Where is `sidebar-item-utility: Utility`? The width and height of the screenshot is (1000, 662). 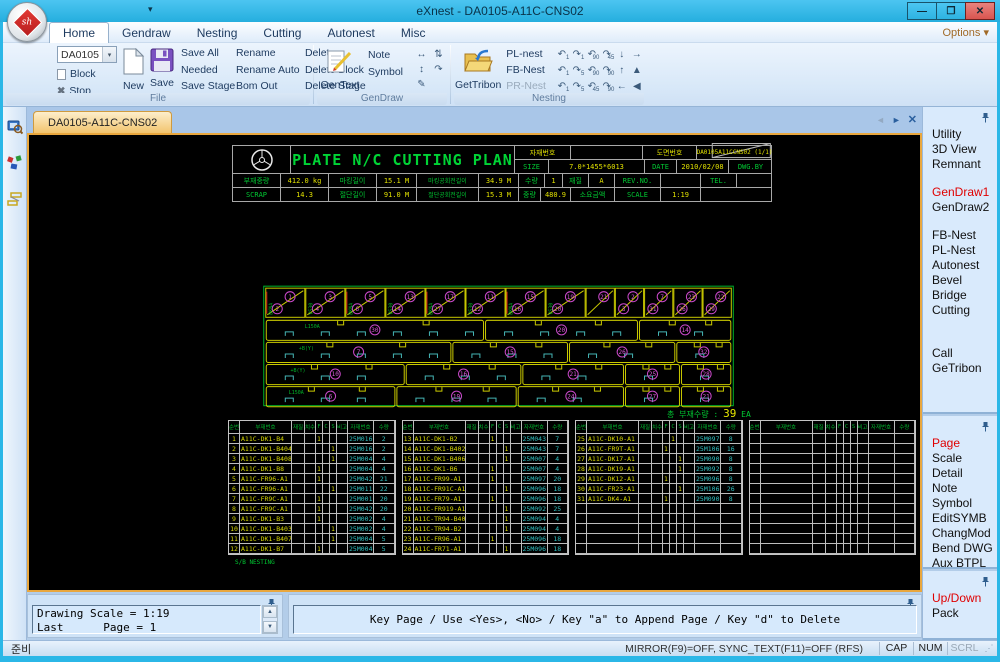 sidebar-item-utility: Utility is located at coordinates (960, 134).